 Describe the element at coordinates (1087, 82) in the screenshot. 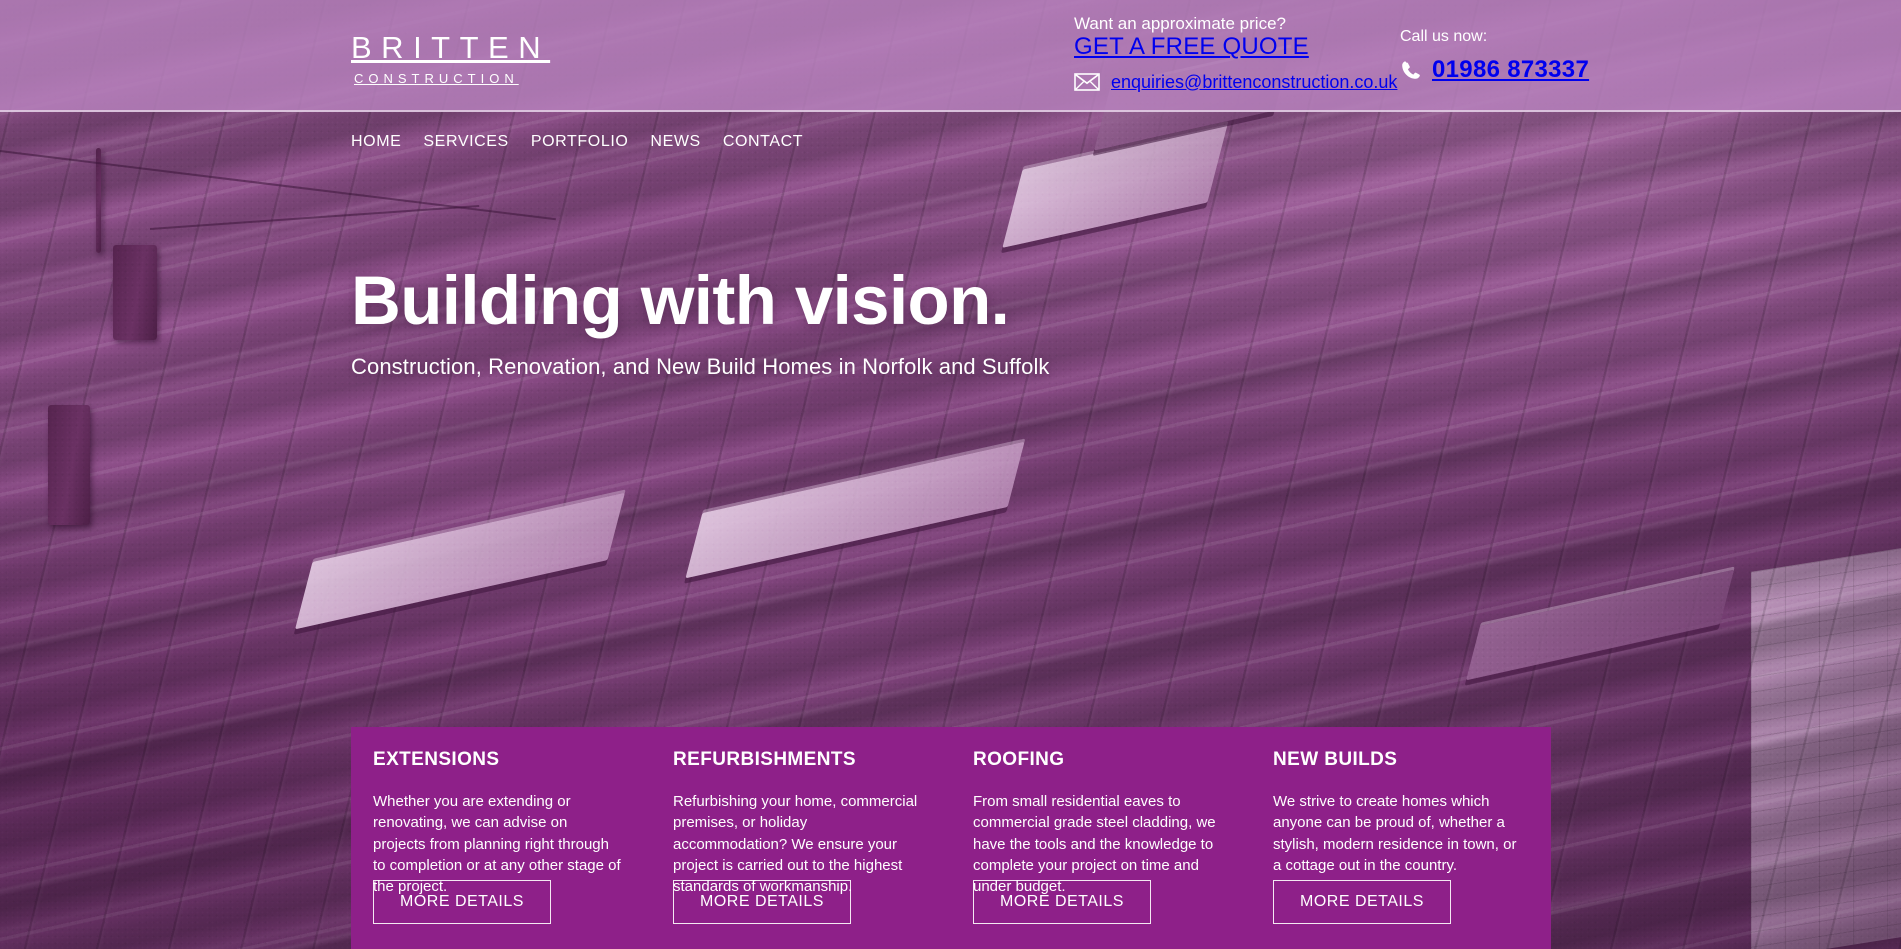

I see `envelope-icon` at that location.